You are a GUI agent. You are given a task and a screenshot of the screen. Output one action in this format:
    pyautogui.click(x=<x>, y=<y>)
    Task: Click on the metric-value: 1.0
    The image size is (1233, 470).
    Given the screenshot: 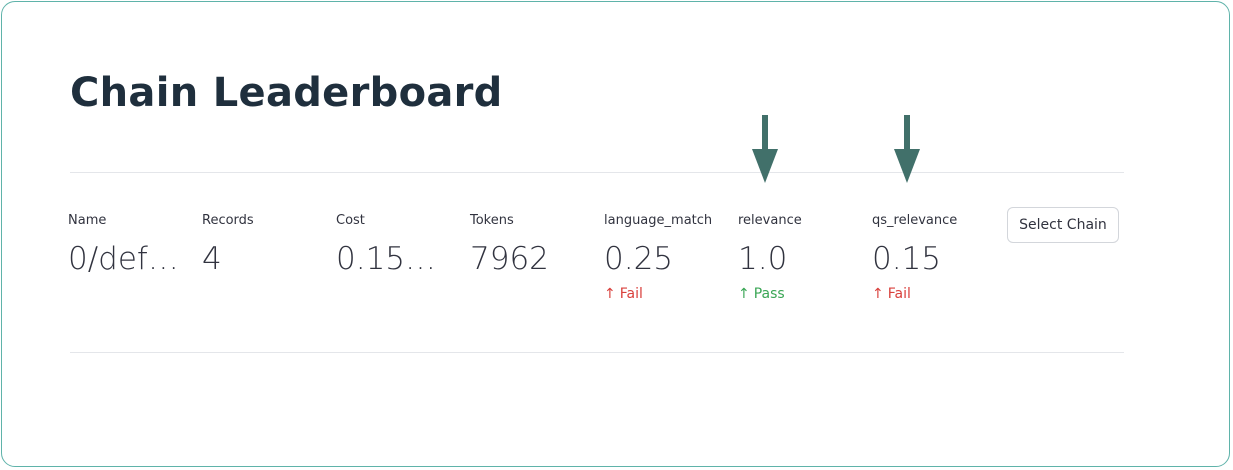 What is the action you would take?
    pyautogui.click(x=763, y=259)
    